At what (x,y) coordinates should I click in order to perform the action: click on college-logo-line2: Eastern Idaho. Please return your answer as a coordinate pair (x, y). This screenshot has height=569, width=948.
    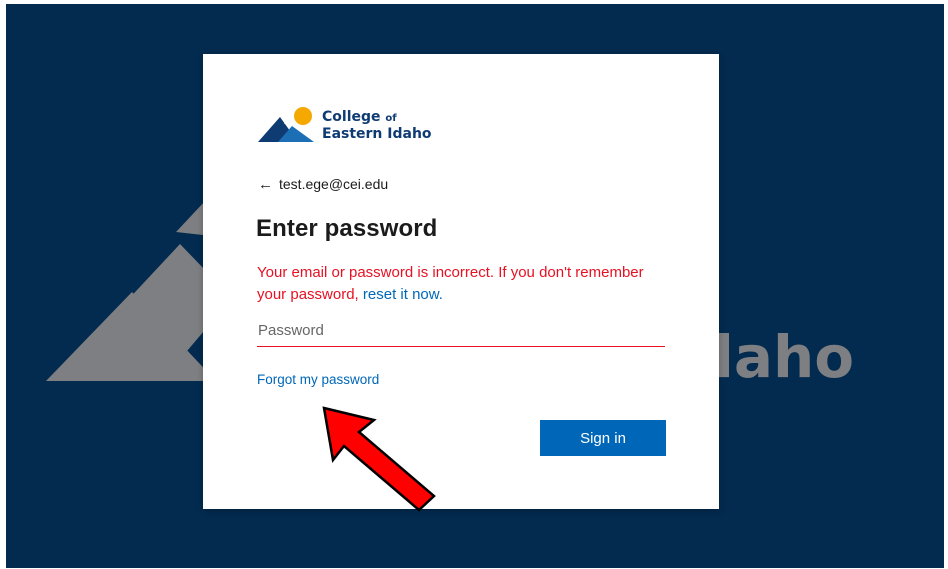
    Looking at the image, I should click on (377, 134).